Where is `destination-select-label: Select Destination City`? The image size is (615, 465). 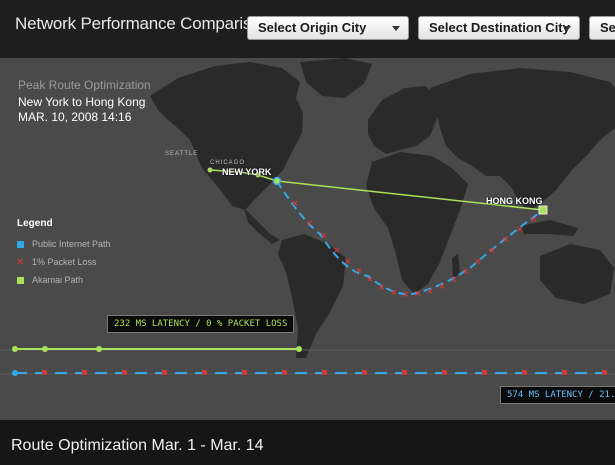
destination-select-label: Select Destination City is located at coordinates (499, 27).